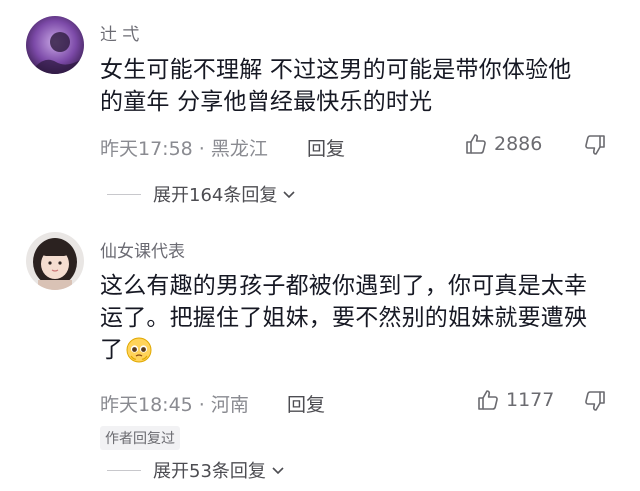  I want to click on like-button: 1177, so click(515, 400).